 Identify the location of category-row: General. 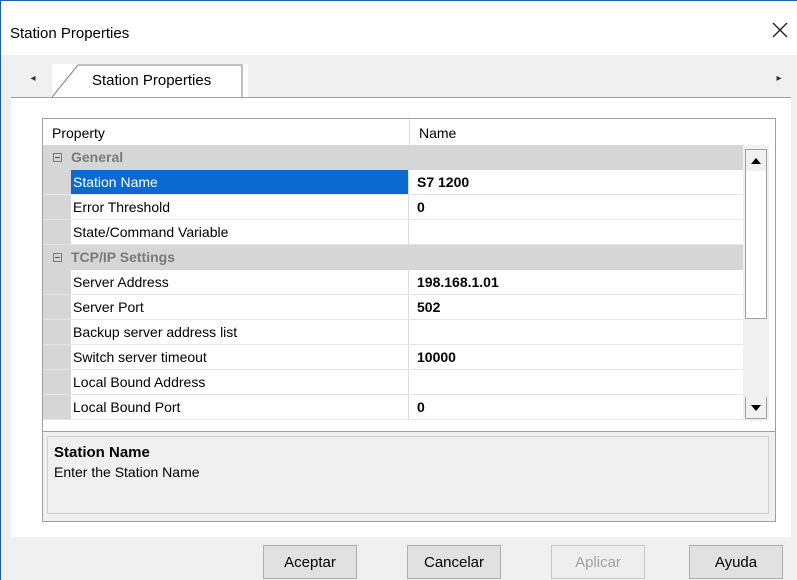
(393, 157).